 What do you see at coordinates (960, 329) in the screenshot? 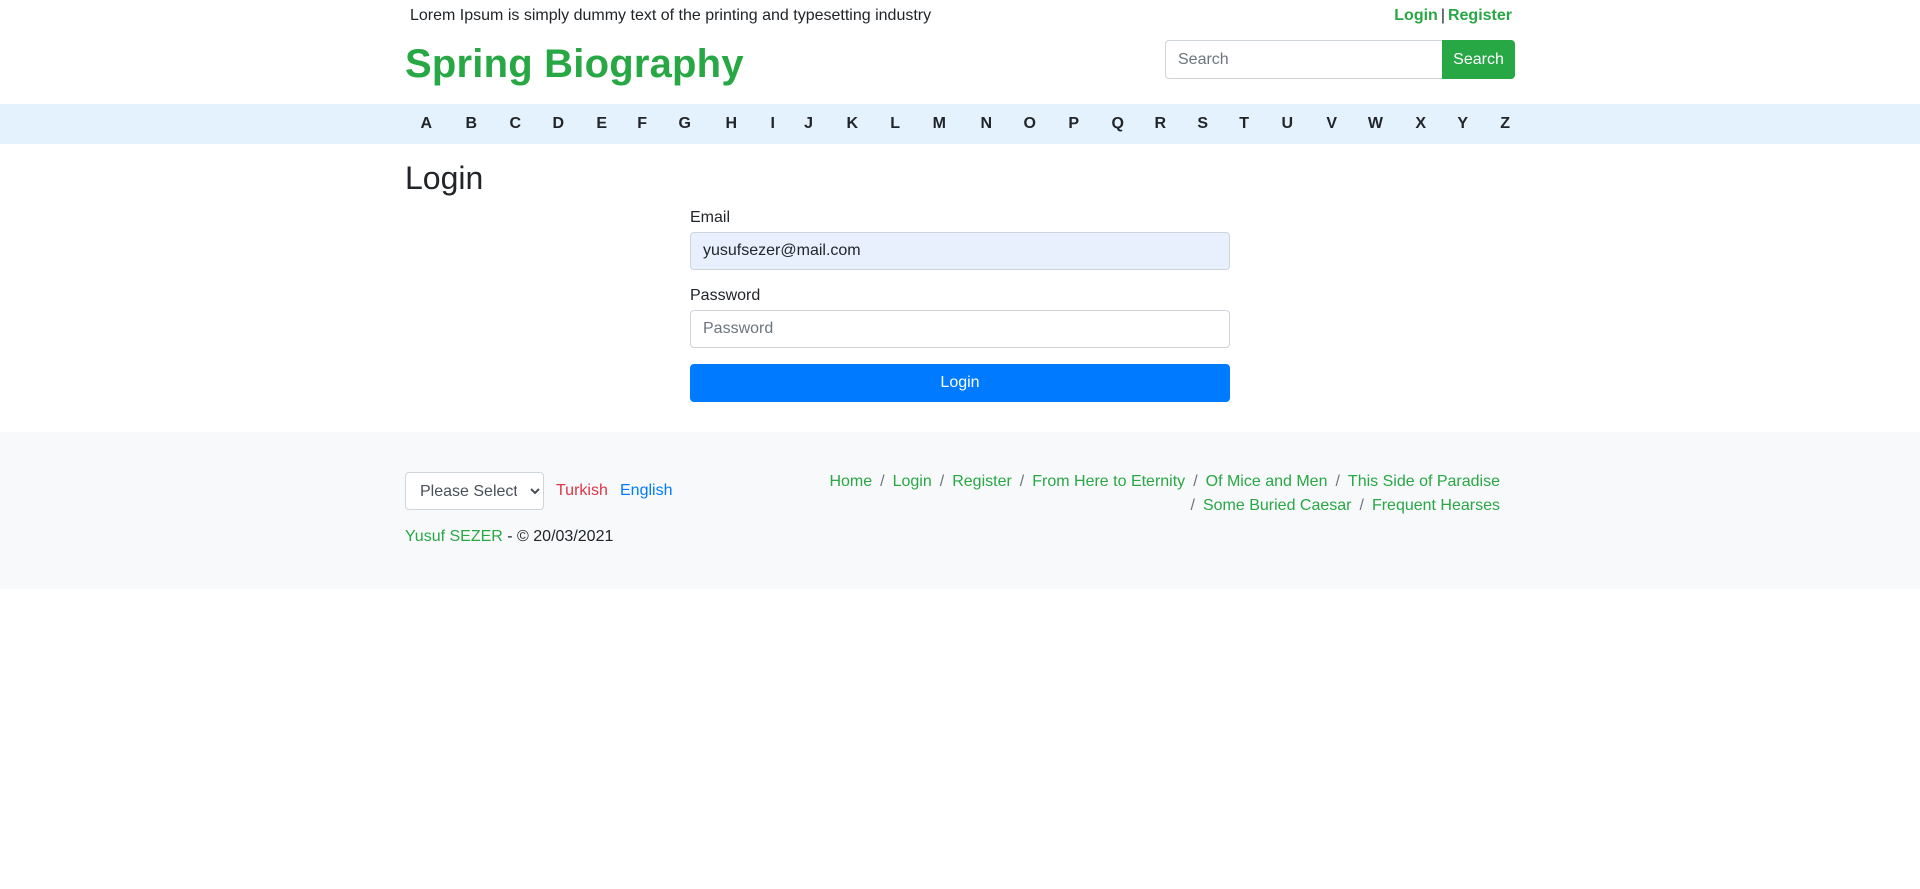
I see `password-field` at bounding box center [960, 329].